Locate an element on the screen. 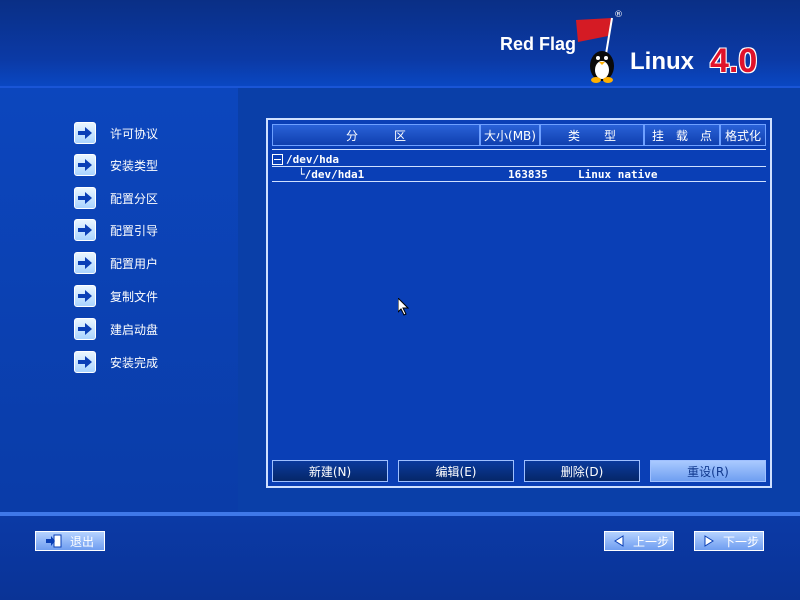 This screenshot has width=800, height=600. product-name: Linux is located at coordinates (662, 61).